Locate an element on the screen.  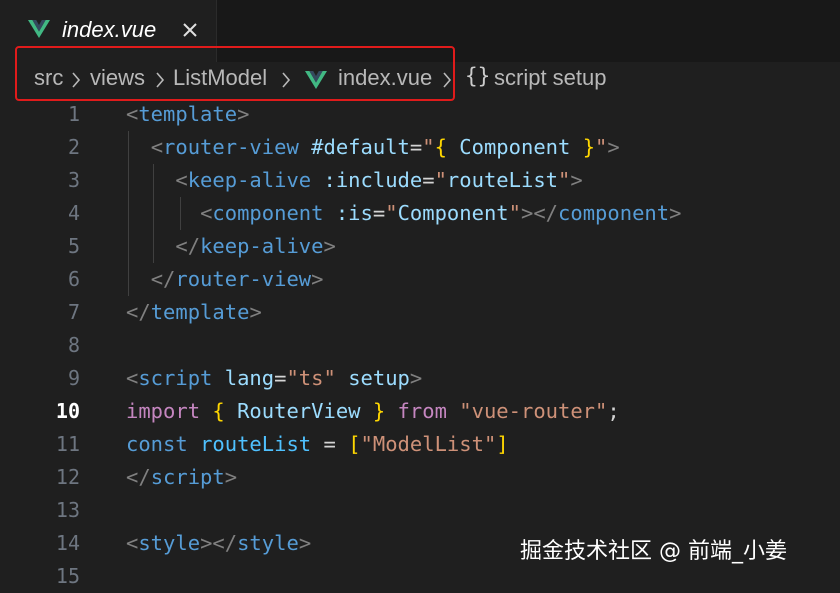
code-text: <component :is="Component"></component> is located at coordinates (403, 213).